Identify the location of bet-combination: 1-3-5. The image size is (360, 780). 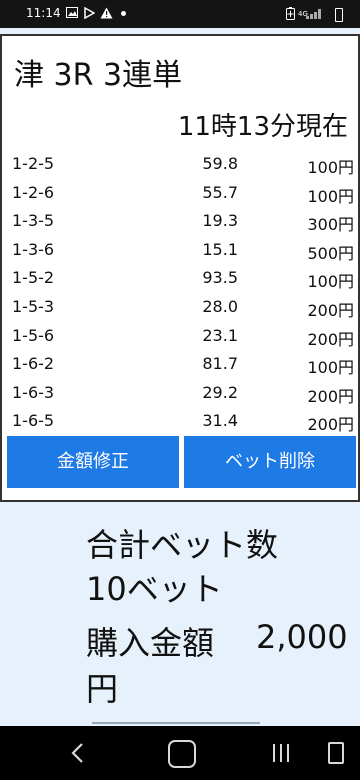
(33, 221).